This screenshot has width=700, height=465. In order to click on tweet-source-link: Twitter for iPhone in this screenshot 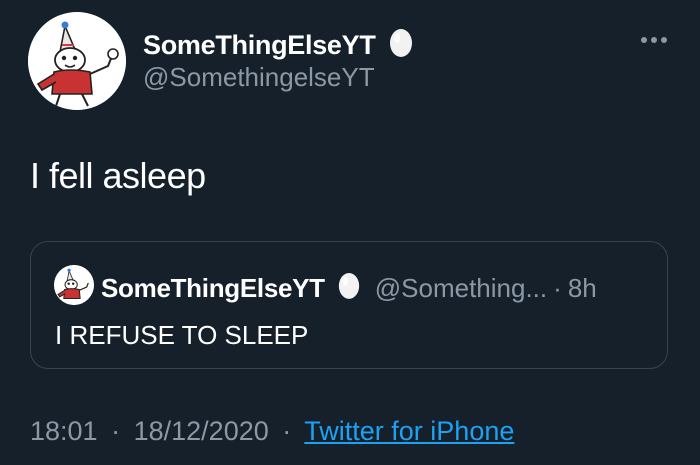, I will do `click(409, 431)`.